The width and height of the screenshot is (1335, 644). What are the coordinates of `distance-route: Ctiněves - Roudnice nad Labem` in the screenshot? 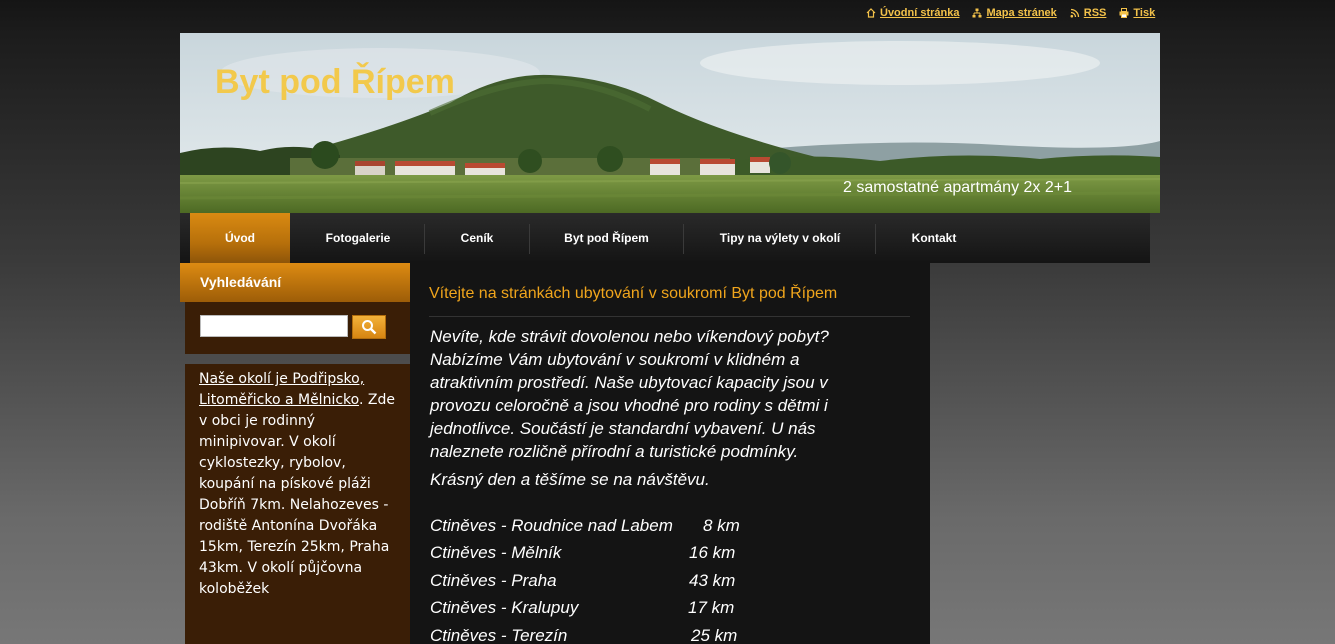 It's located at (551, 525).